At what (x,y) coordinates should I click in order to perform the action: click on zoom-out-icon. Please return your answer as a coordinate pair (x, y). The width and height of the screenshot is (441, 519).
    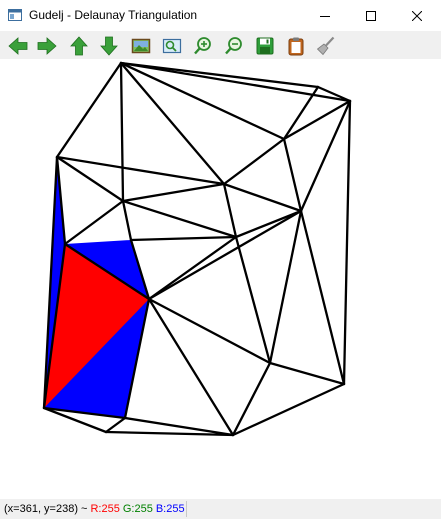
    Looking at the image, I should click on (233, 46).